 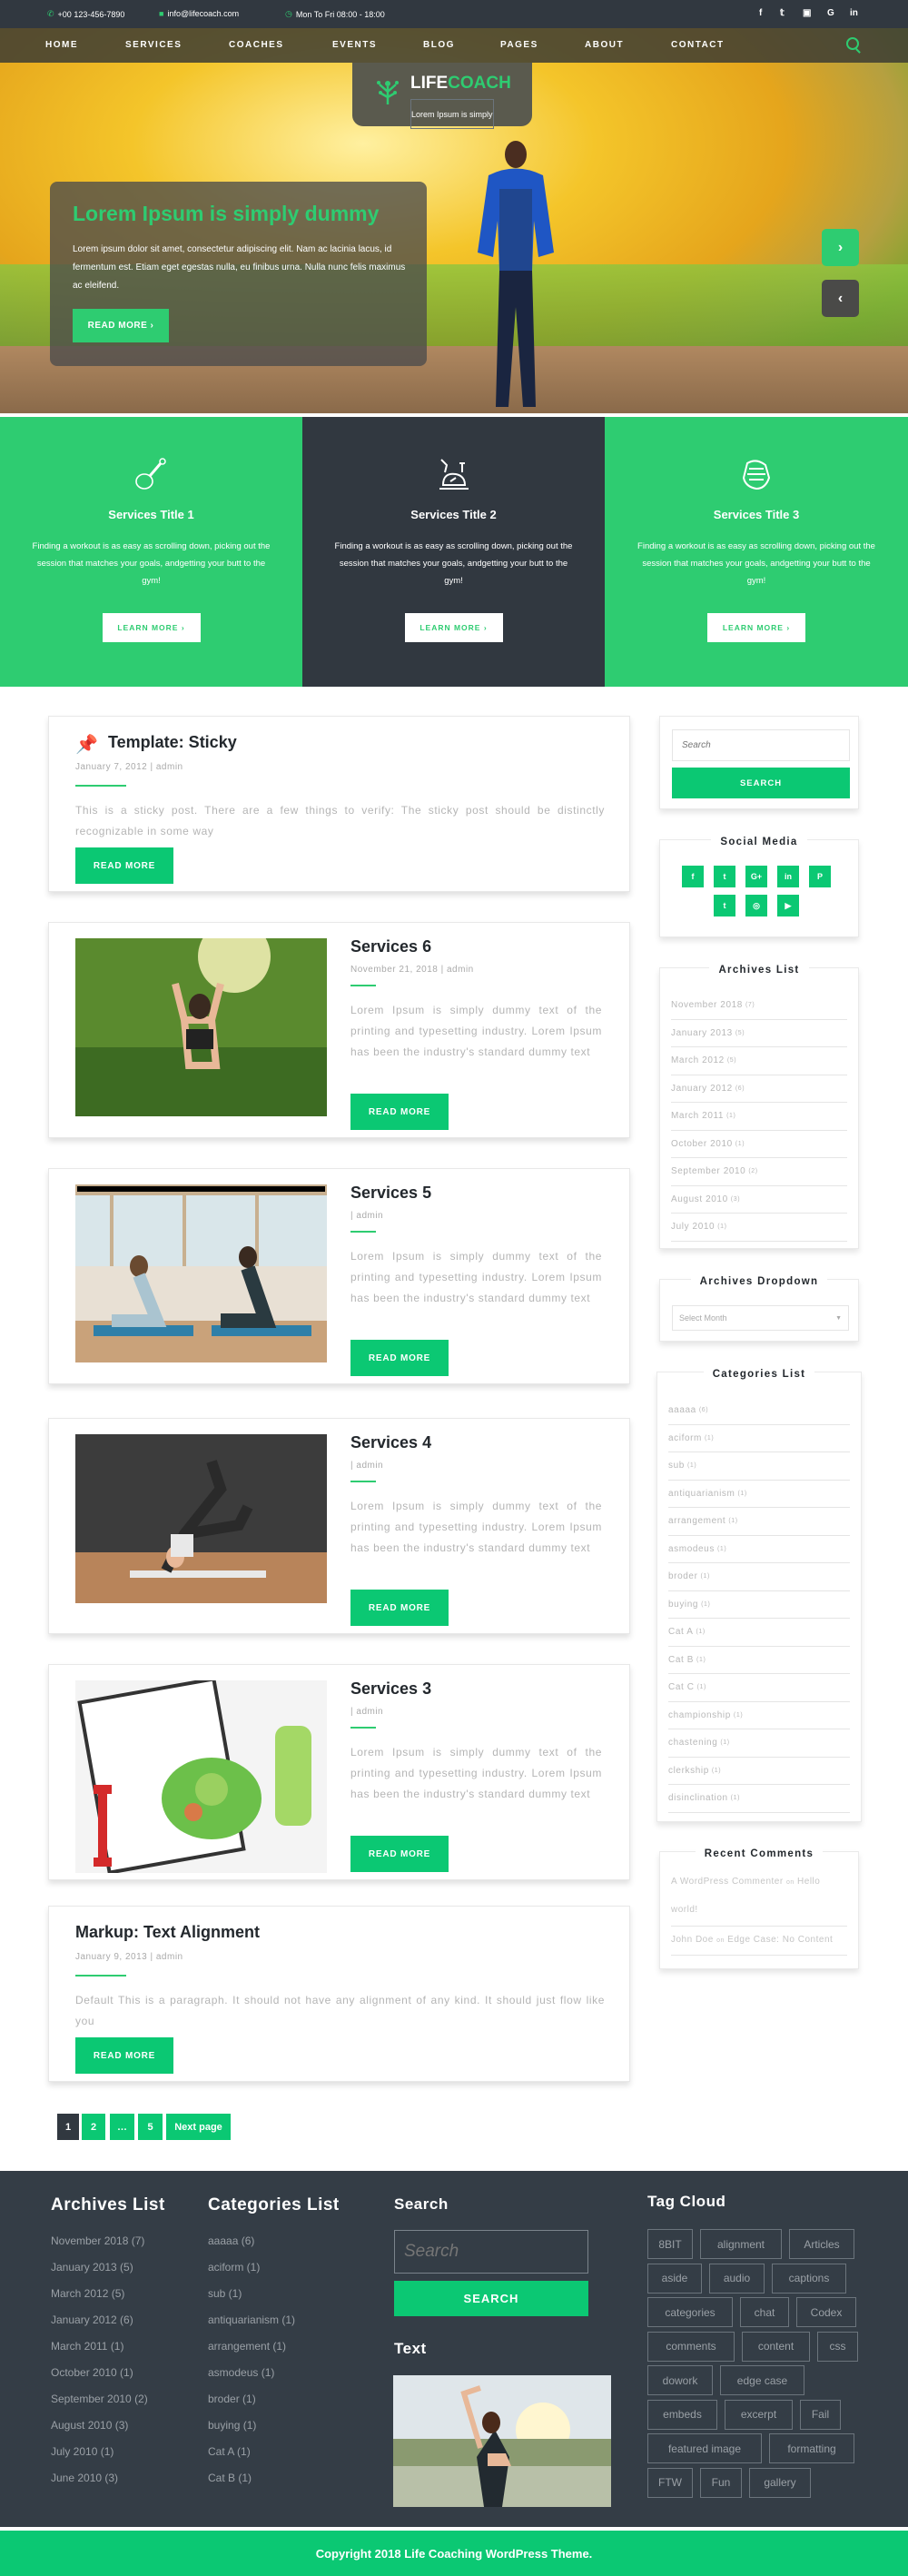 What do you see at coordinates (690, 2312) in the screenshot?
I see `tag-link: categories` at bounding box center [690, 2312].